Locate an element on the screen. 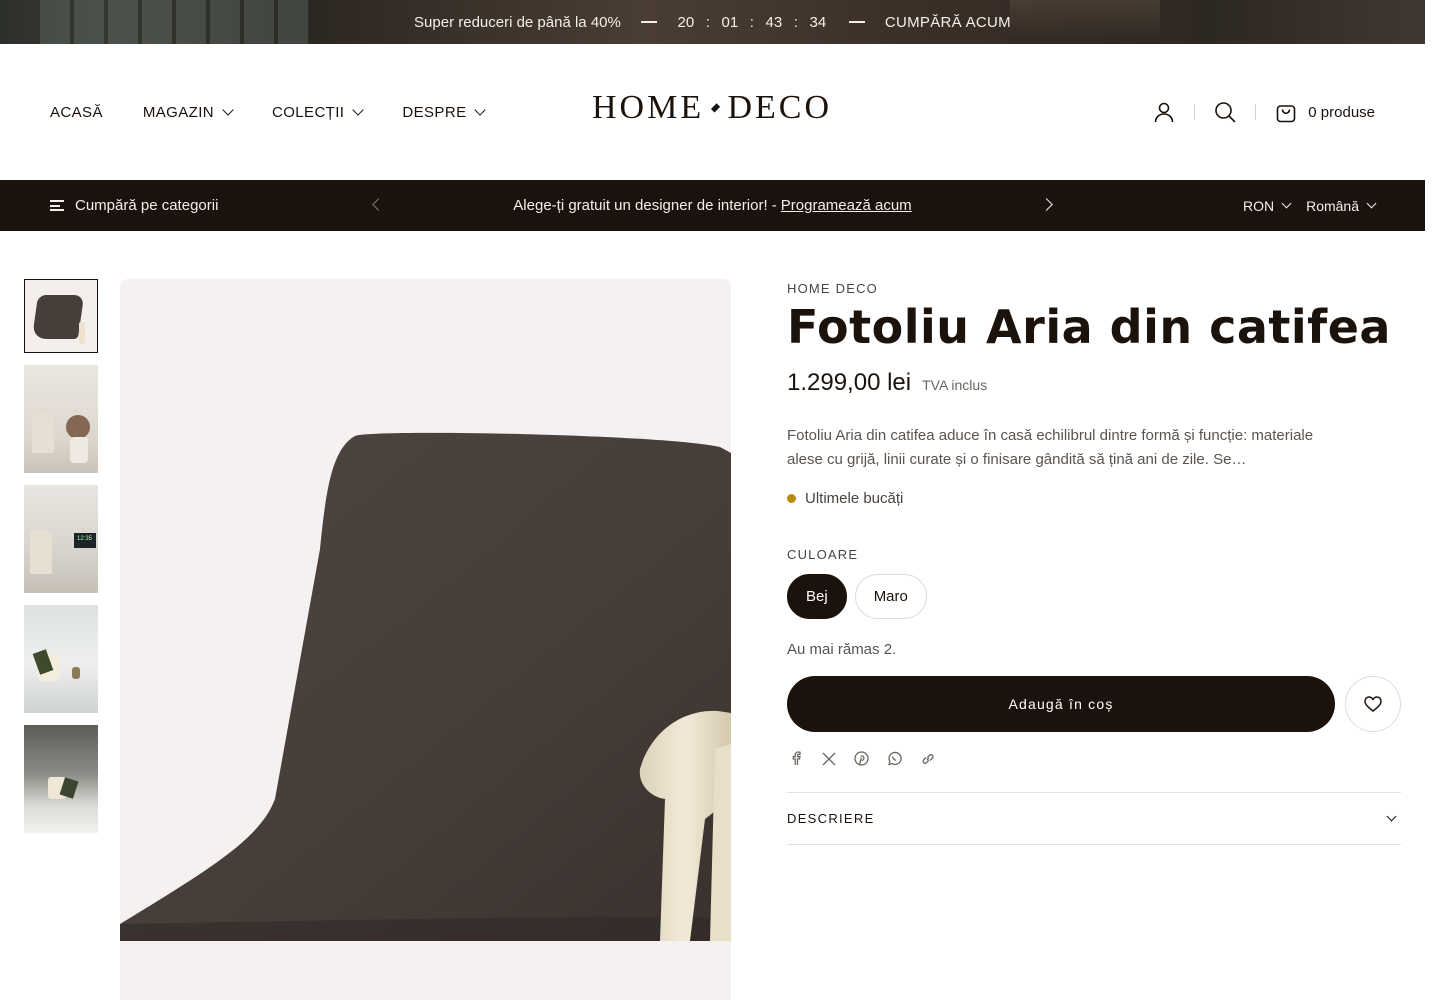  tax-note: TVA inclus is located at coordinates (955, 385).